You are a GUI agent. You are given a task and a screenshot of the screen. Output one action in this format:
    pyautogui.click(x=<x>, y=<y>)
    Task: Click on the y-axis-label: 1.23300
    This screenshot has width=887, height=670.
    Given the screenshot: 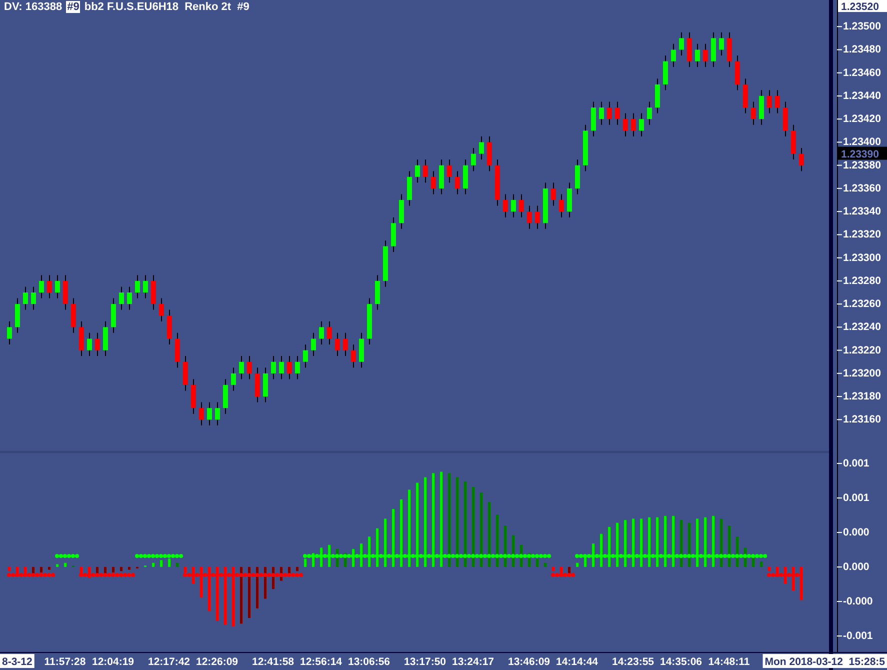 What is the action you would take?
    pyautogui.click(x=862, y=258)
    